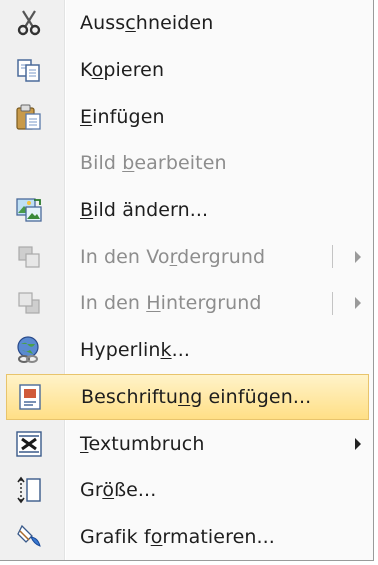 Image resolution: width=378 pixels, height=565 pixels. I want to click on menu-item-label: Einfügen, so click(122, 116).